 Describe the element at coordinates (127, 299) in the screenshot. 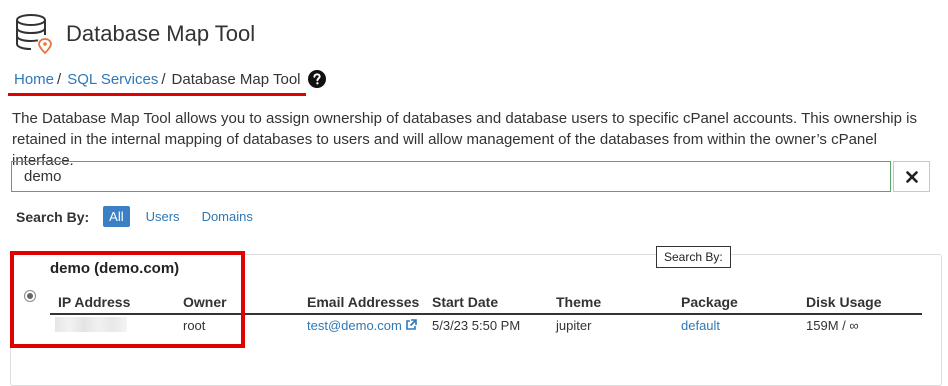

I see `annotation-highlight-box` at that location.